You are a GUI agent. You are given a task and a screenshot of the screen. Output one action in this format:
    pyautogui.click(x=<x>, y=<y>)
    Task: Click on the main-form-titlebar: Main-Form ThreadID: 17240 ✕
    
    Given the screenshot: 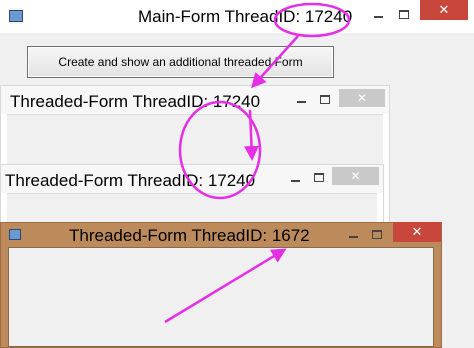 What is the action you would take?
    pyautogui.click(x=237, y=16)
    